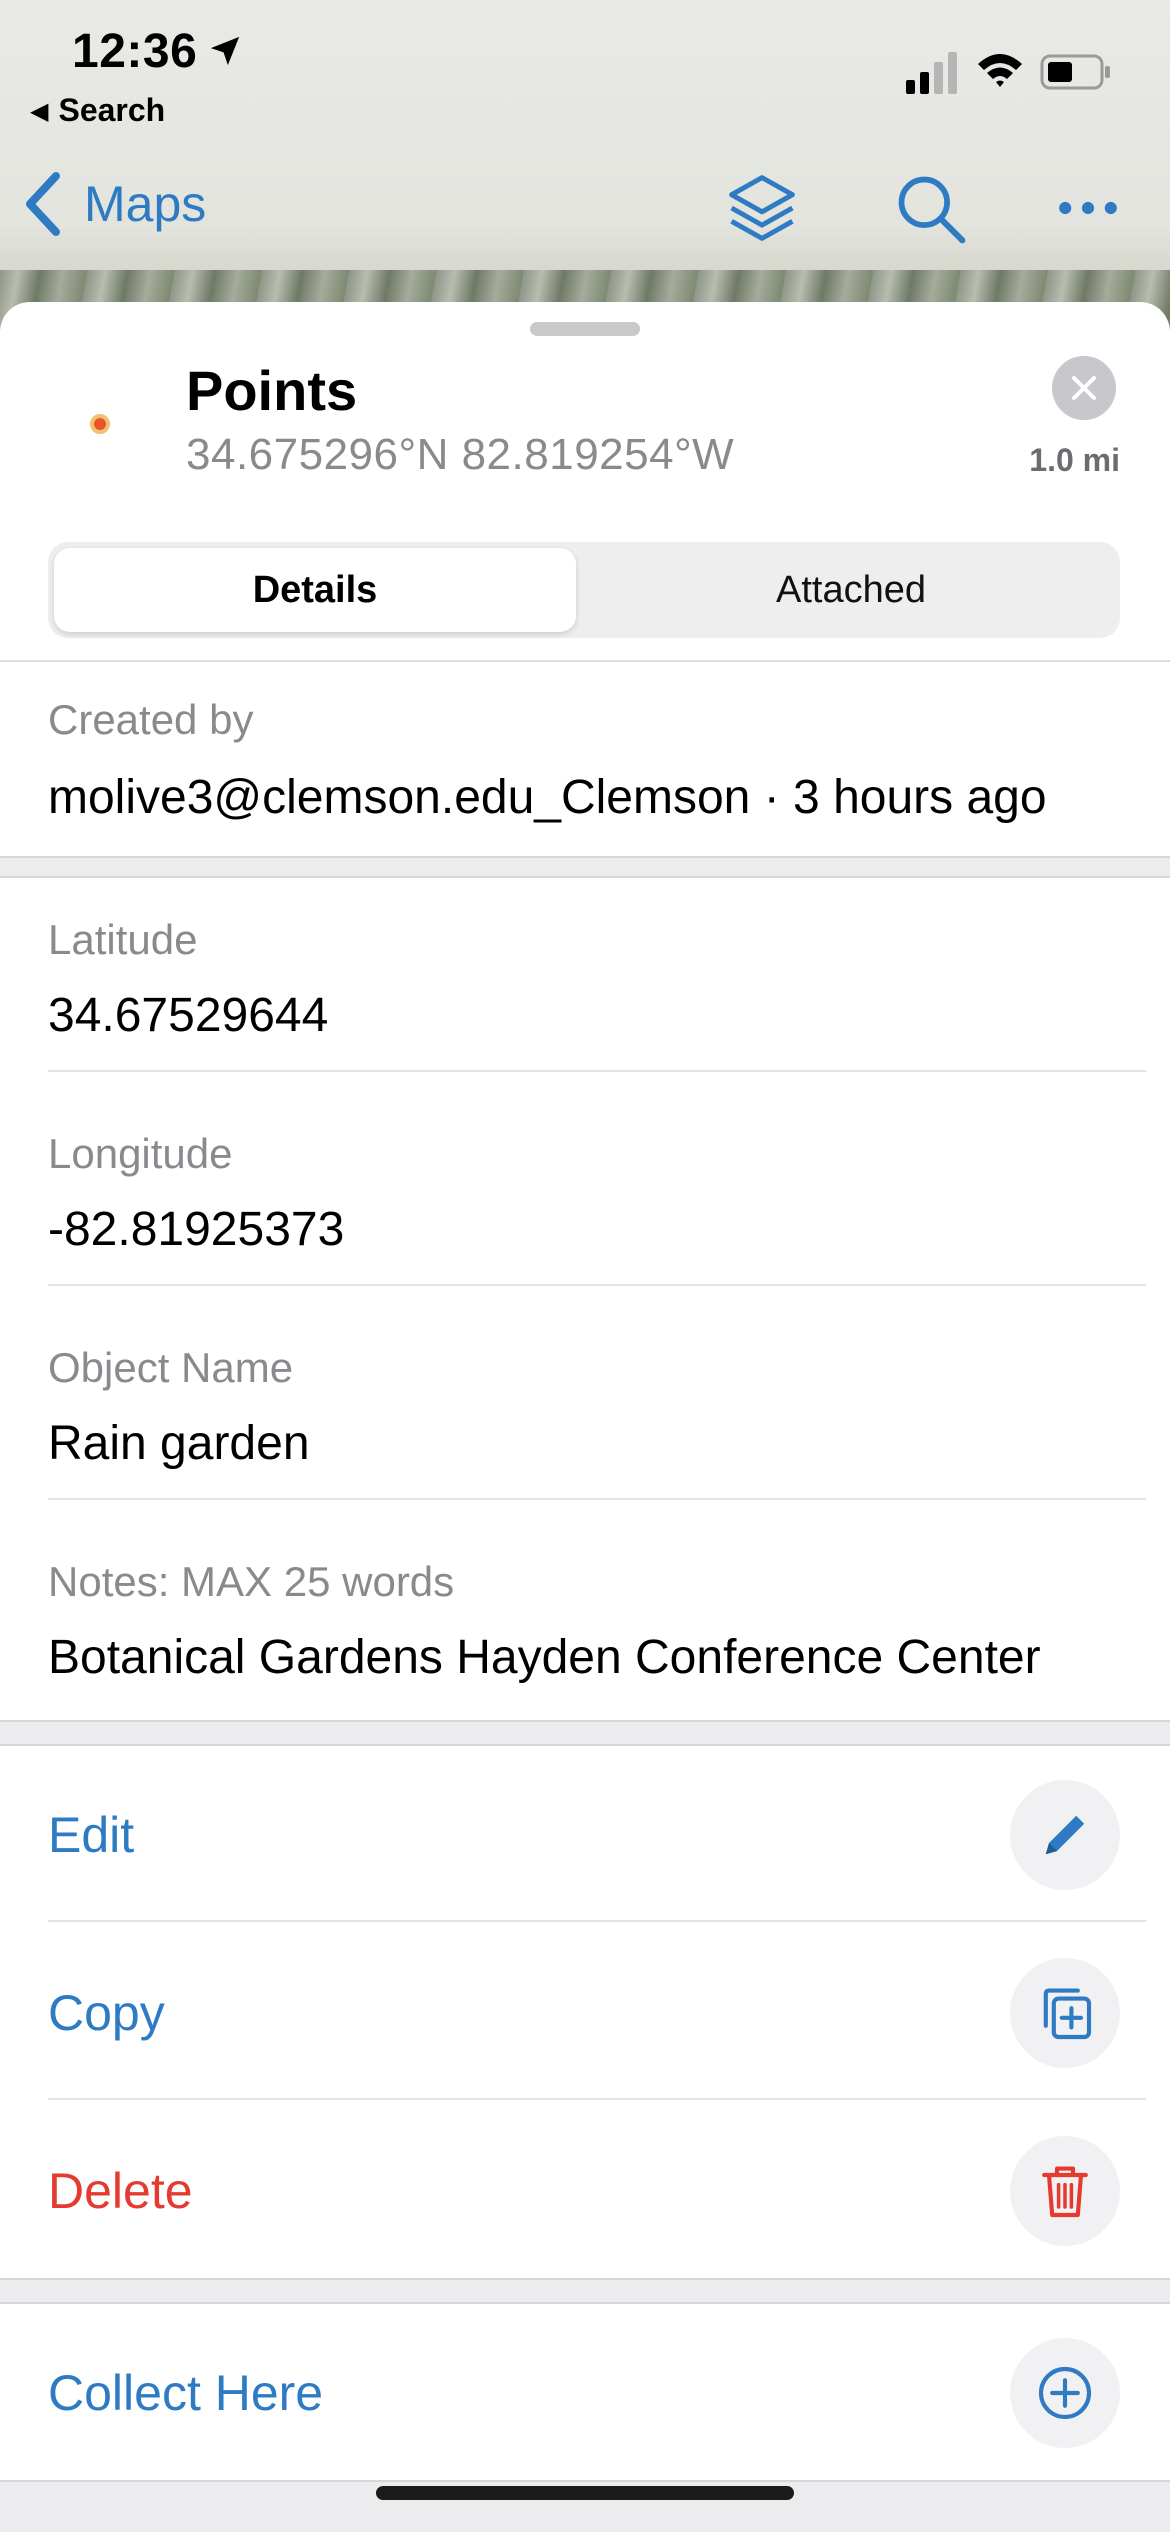 Image resolution: width=1170 pixels, height=2532 pixels. What do you see at coordinates (196, 1229) in the screenshot?
I see `longitude-value: -82.81925373` at bounding box center [196, 1229].